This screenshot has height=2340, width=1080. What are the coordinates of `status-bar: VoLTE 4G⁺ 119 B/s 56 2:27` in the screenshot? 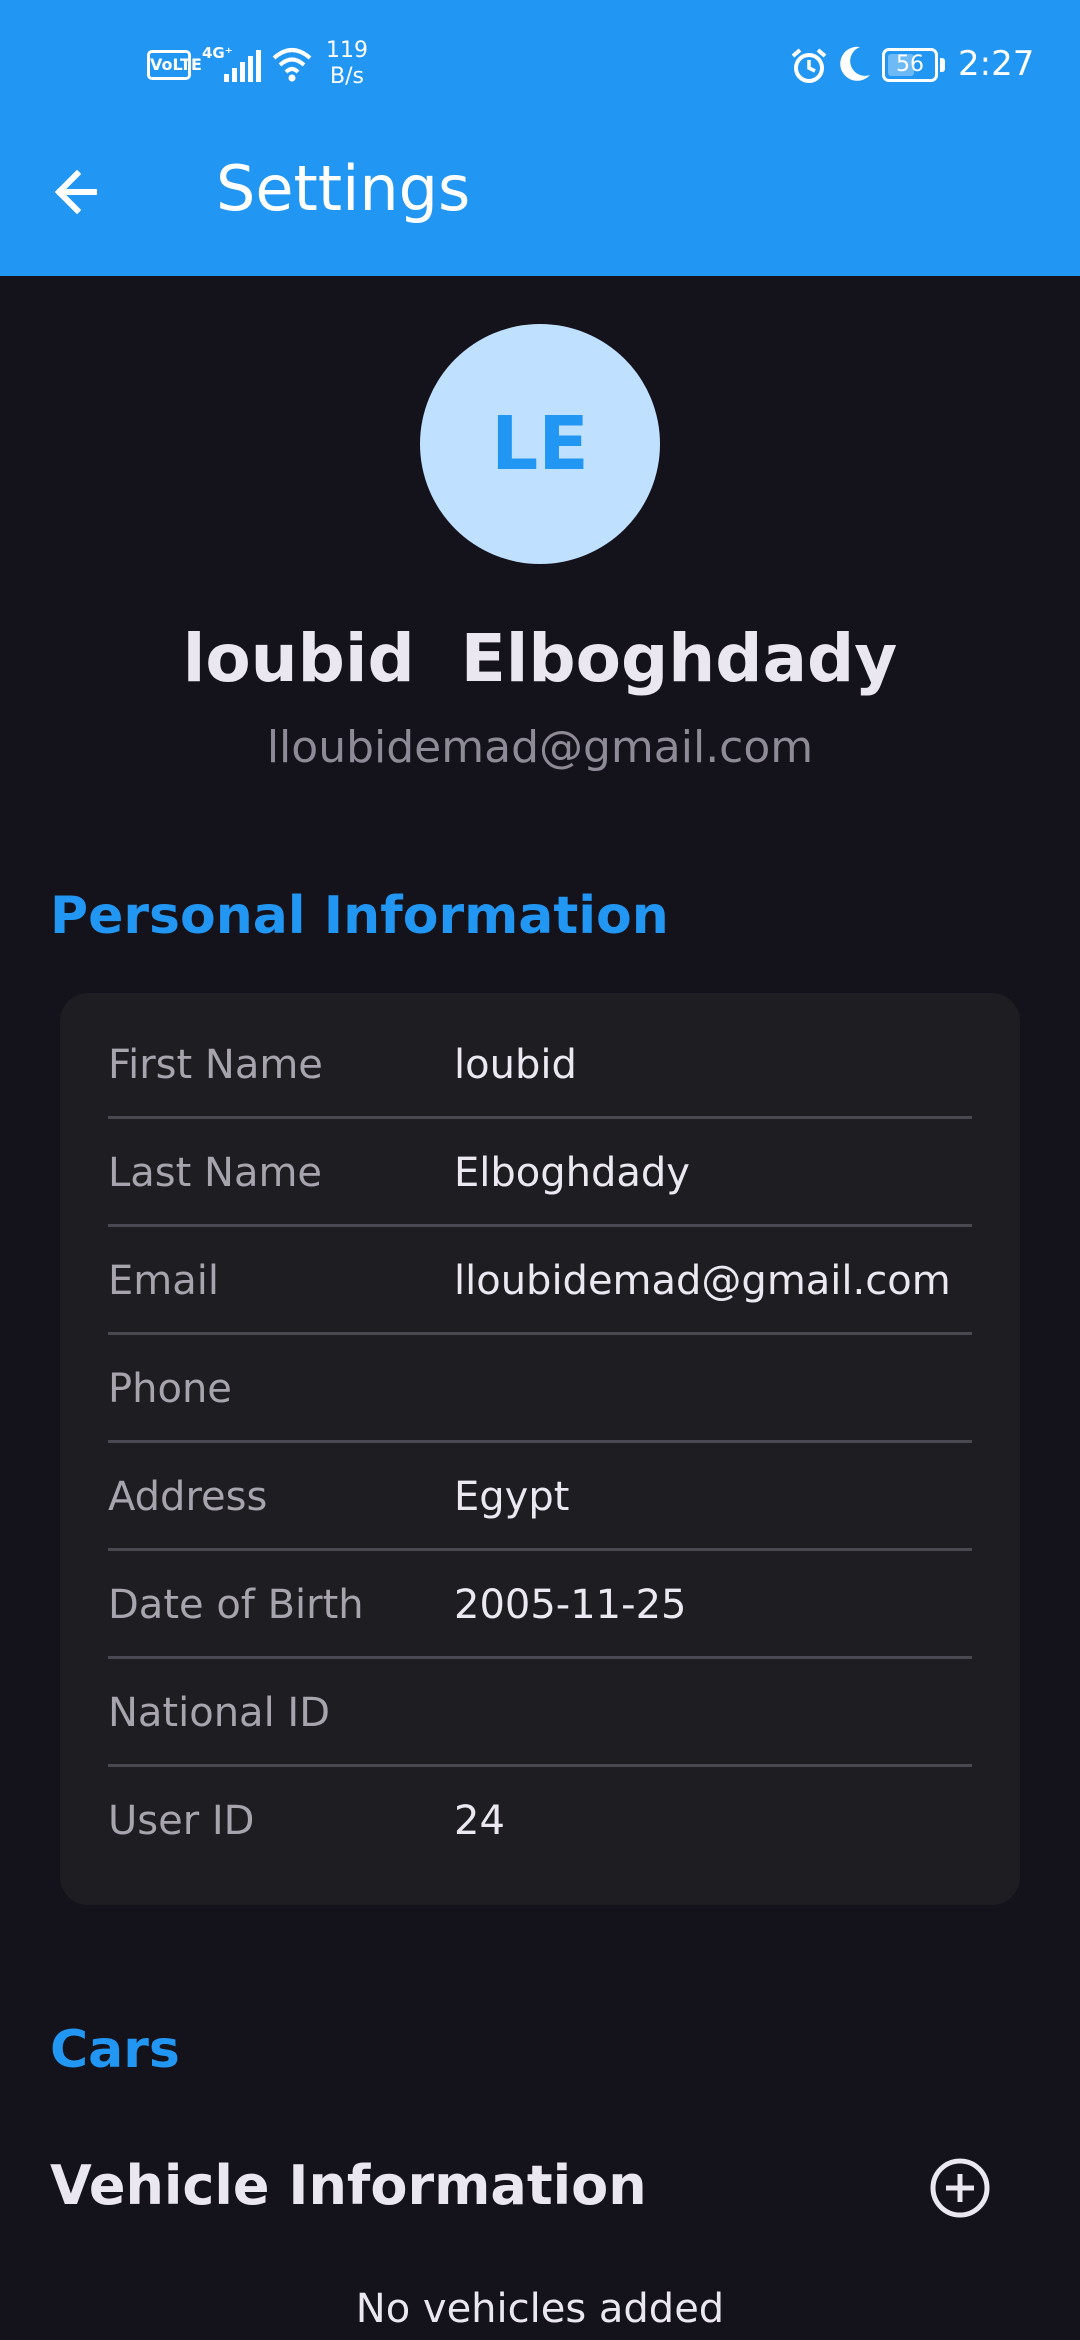 It's located at (540, 65).